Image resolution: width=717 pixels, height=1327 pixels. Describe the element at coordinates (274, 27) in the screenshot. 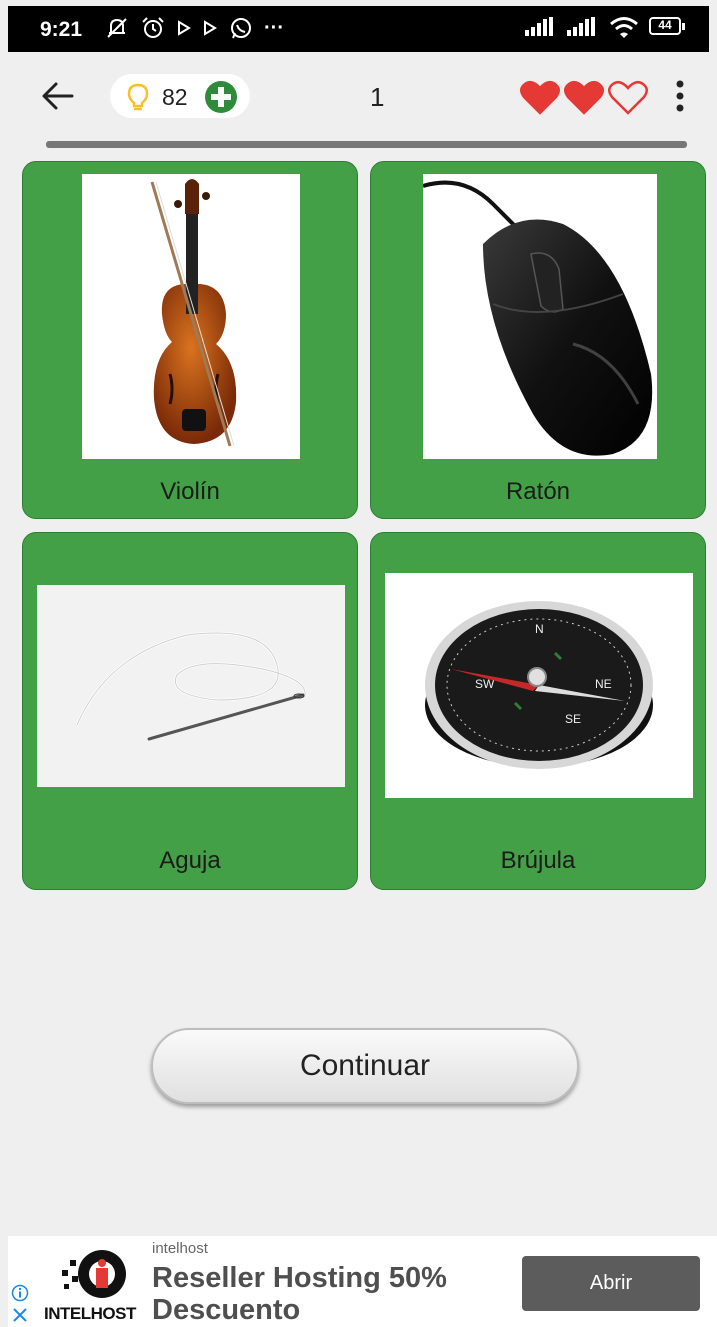

I see `more-notifications-icon: ···` at that location.